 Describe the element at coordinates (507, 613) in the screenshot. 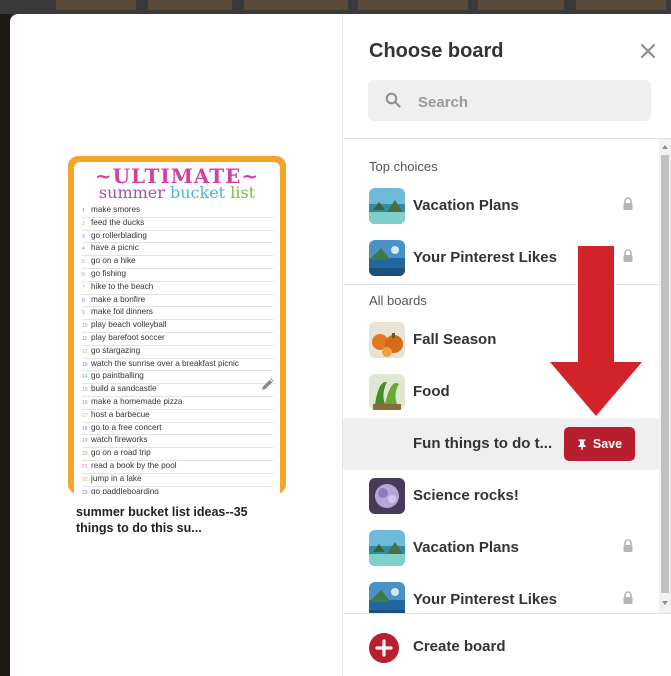

I see `divider` at that location.